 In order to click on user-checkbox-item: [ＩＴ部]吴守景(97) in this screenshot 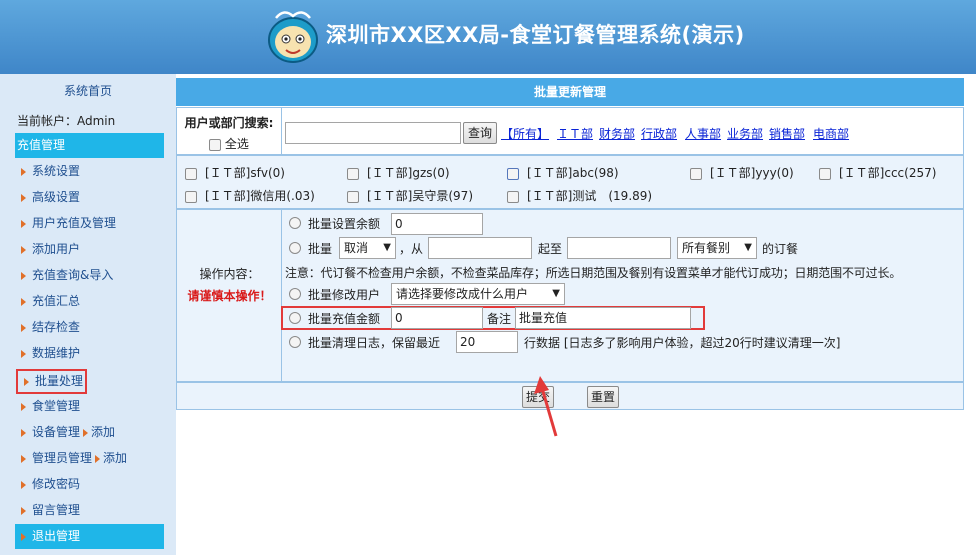, I will do `click(410, 195)`.